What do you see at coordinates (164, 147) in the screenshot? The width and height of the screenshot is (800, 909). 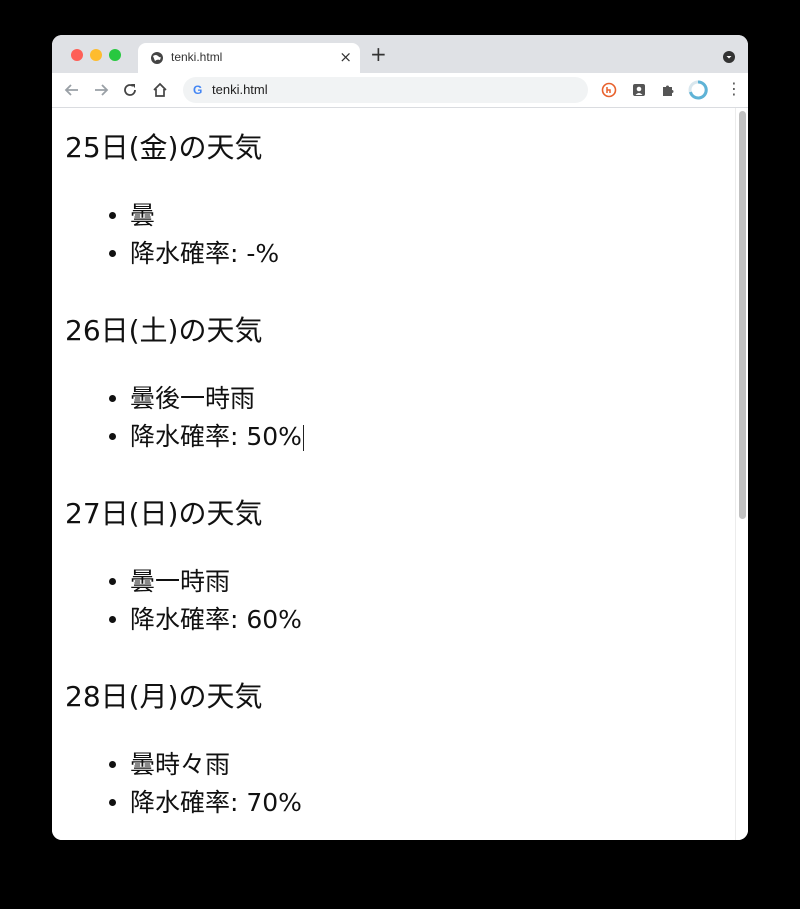 I see `day-heading: 25日(金)の天気` at bounding box center [164, 147].